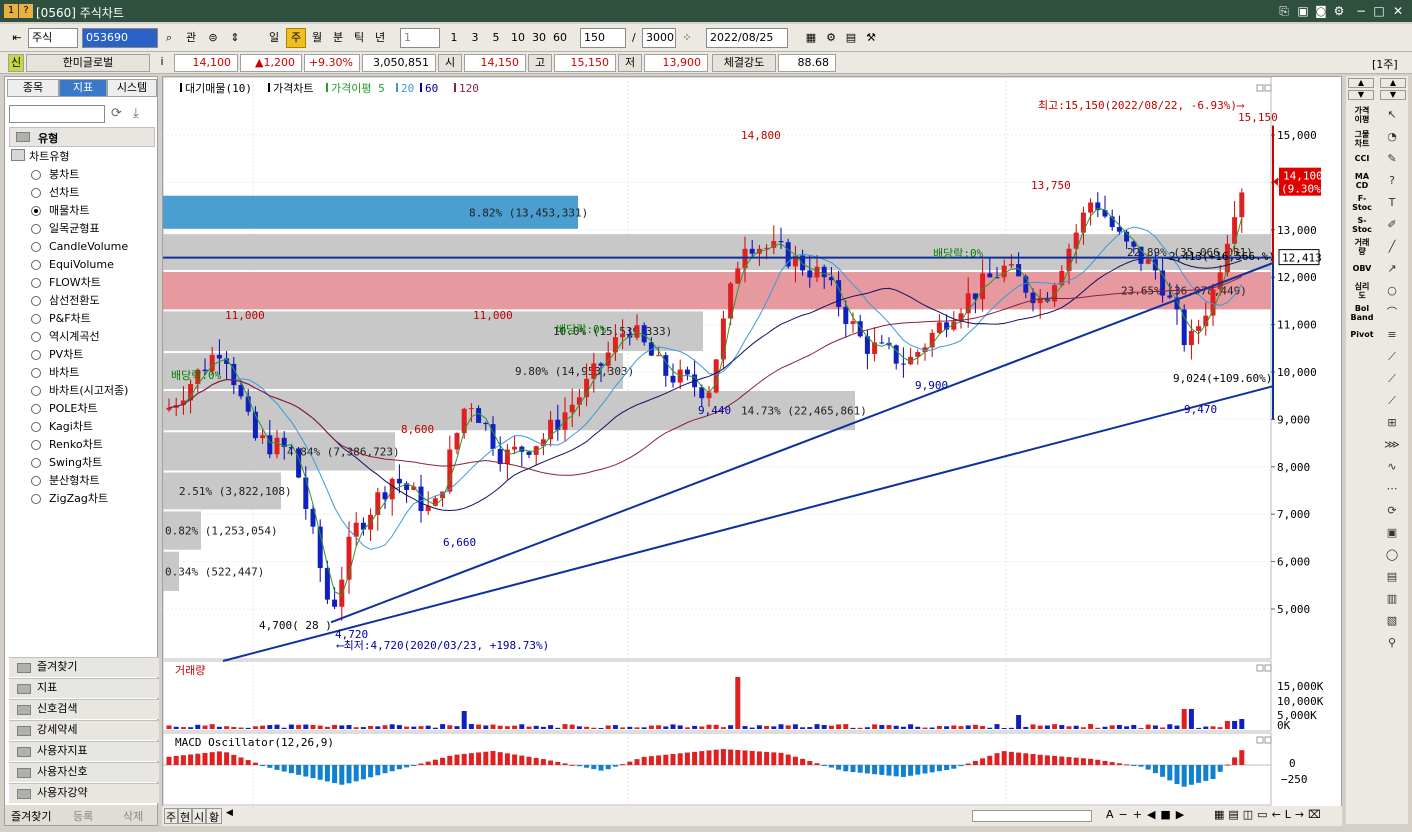 The height and width of the screenshot is (832, 1412). Describe the element at coordinates (1362, 225) in the screenshot. I see `indicator-button: S- Stoc` at that location.